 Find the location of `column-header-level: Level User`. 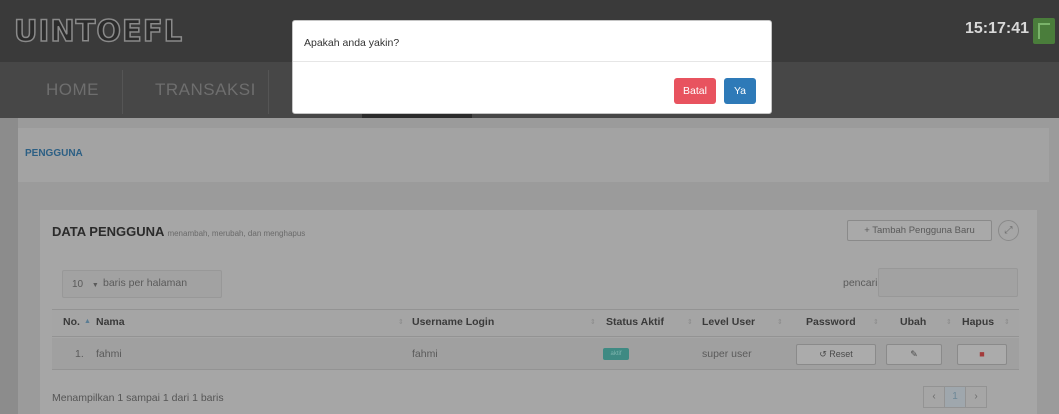

column-header-level: Level User is located at coordinates (728, 322).